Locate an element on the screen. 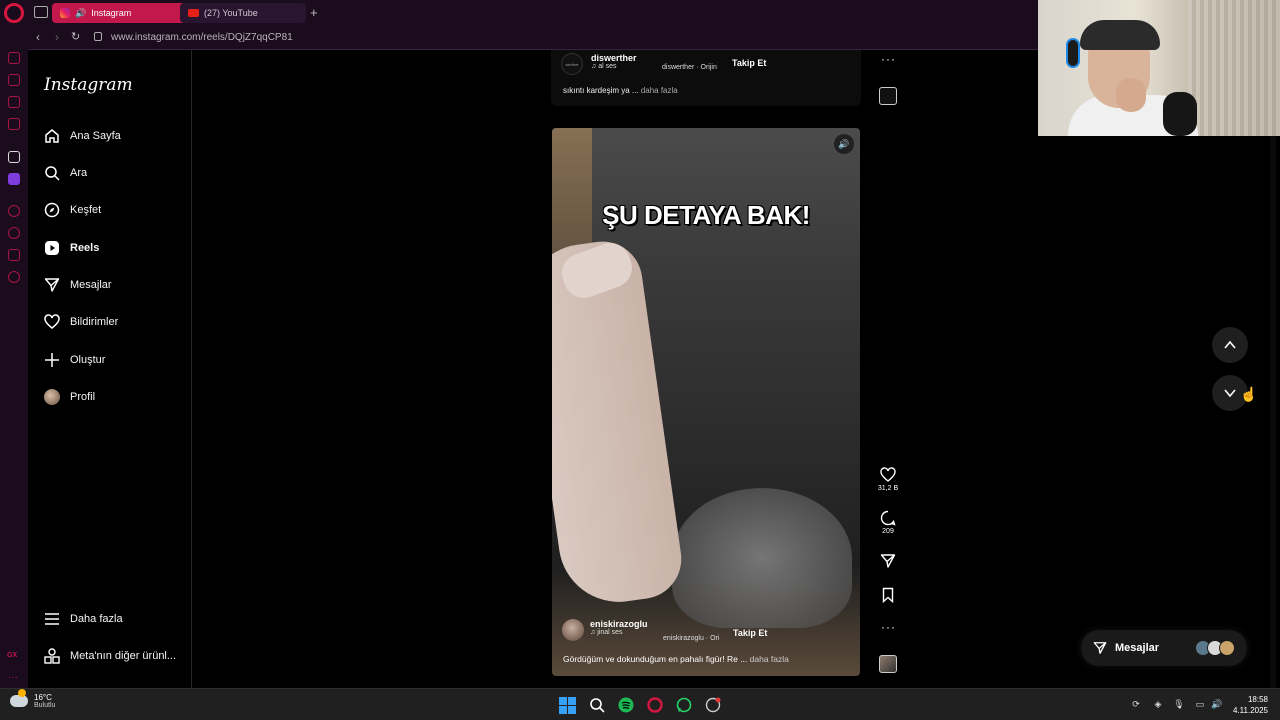 The width and height of the screenshot is (1280, 720). speaker-icon: 🔊 is located at coordinates (80, 13).